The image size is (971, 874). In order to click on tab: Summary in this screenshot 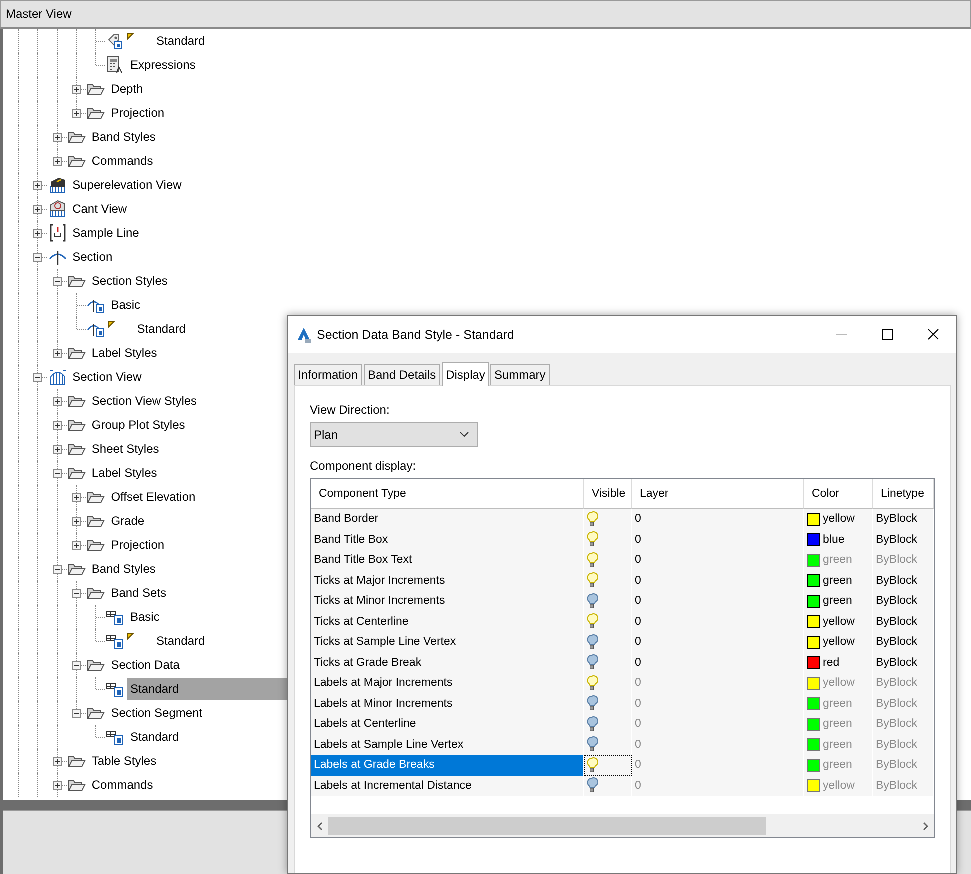, I will do `click(520, 374)`.